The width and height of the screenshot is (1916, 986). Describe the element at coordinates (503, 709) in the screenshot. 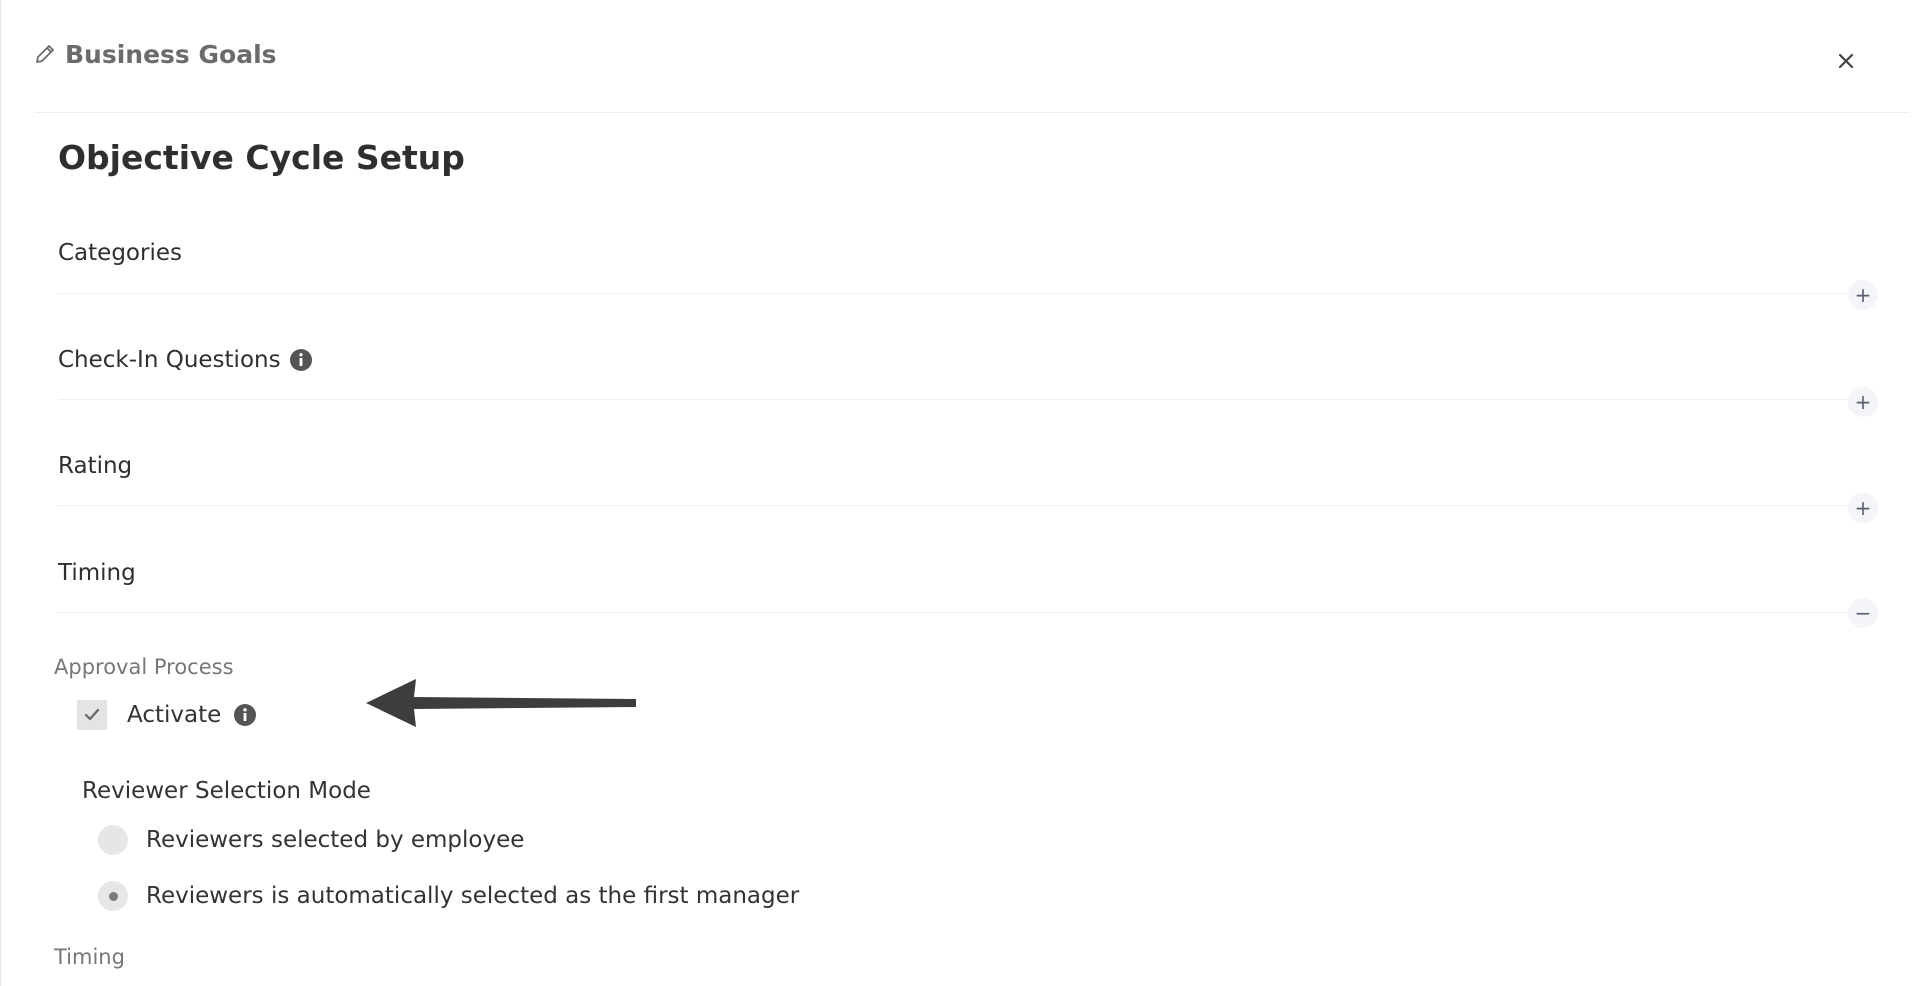

I see `annotation-arrow` at that location.